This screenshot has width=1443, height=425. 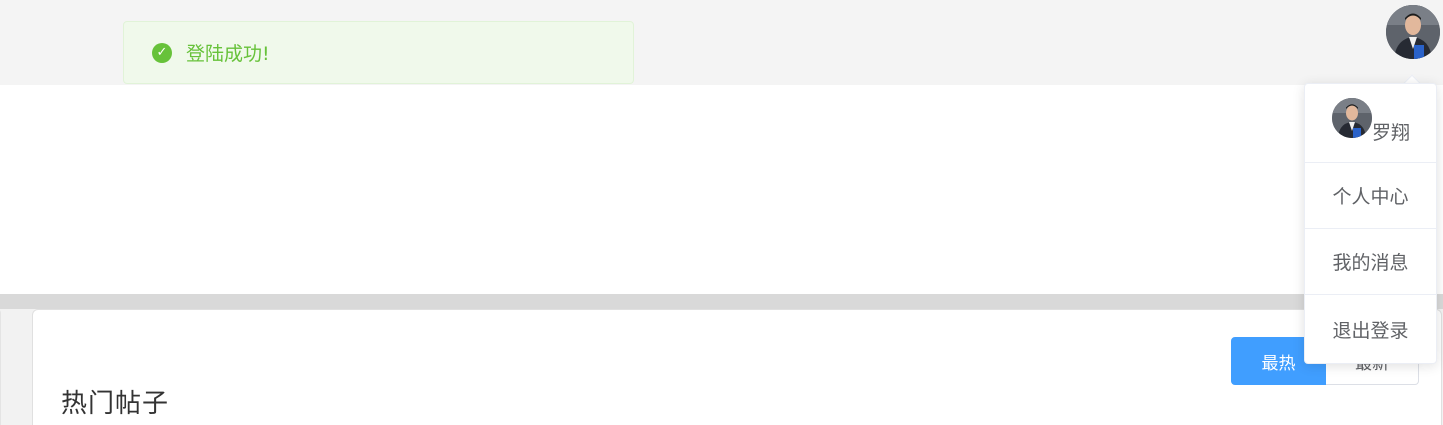 I want to click on dropdown-avatar, so click(x=1352, y=118).